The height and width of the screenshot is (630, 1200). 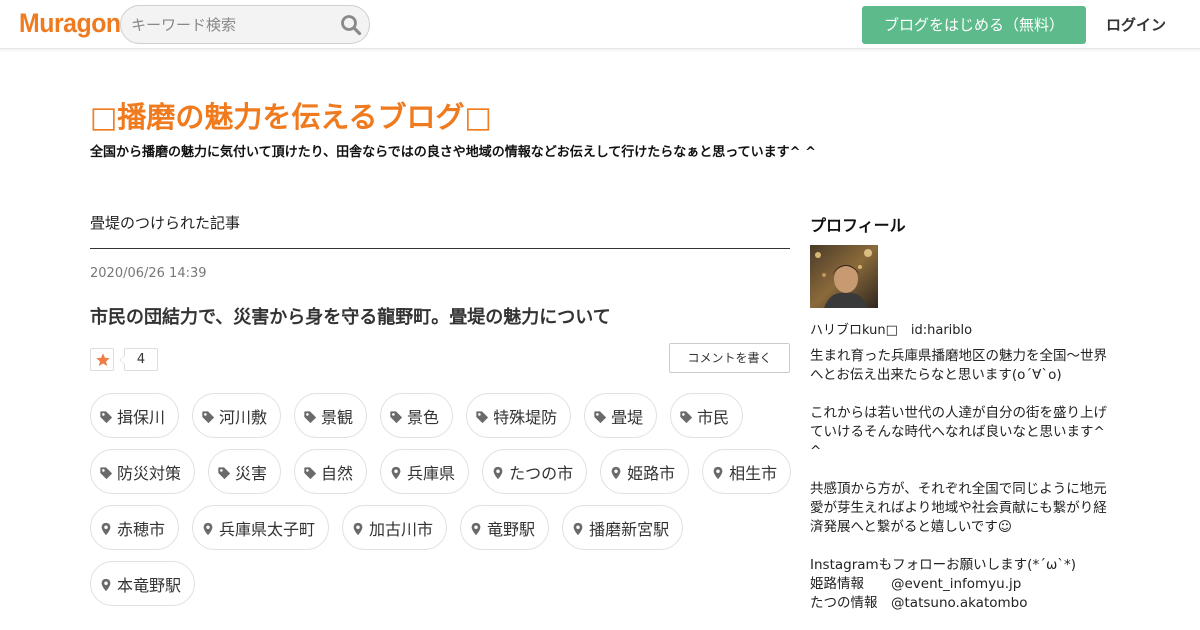 I want to click on tag-chip: たつの市, so click(x=535, y=471).